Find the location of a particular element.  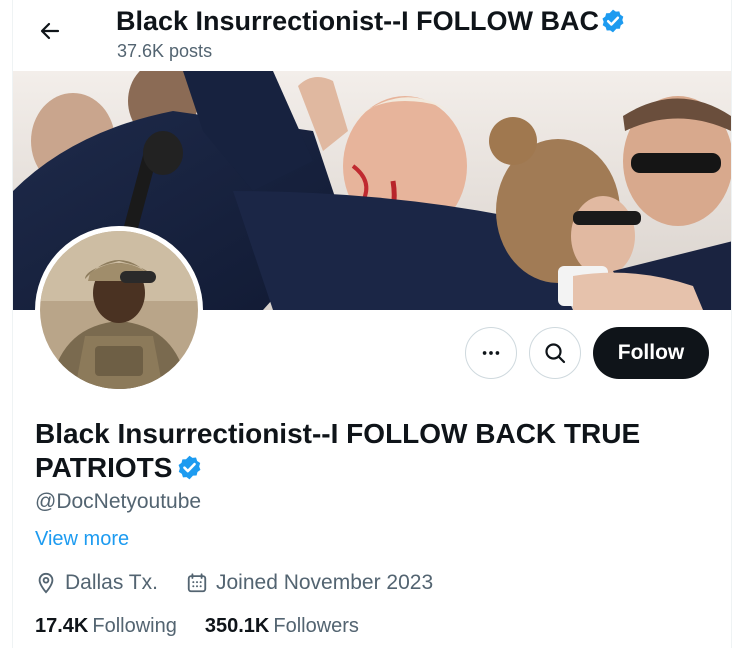

following-label: Following is located at coordinates (134, 626).